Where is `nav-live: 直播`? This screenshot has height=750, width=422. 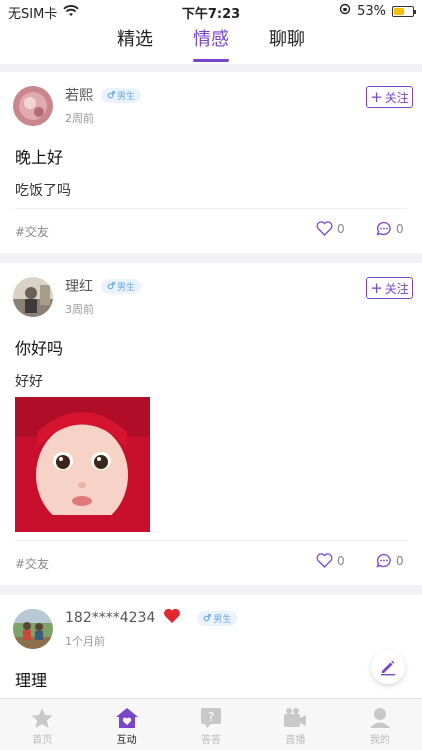
nav-live: 直播 is located at coordinates (295, 724).